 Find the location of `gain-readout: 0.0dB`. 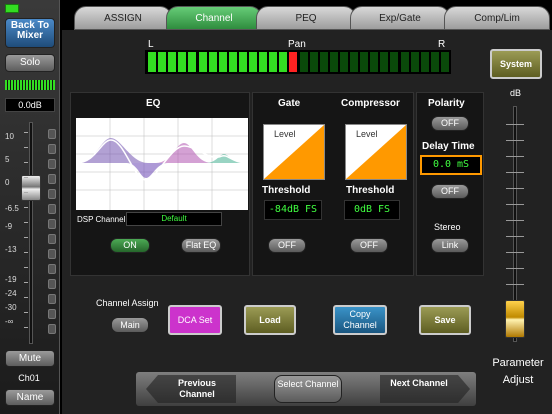

gain-readout: 0.0dB is located at coordinates (30, 105).